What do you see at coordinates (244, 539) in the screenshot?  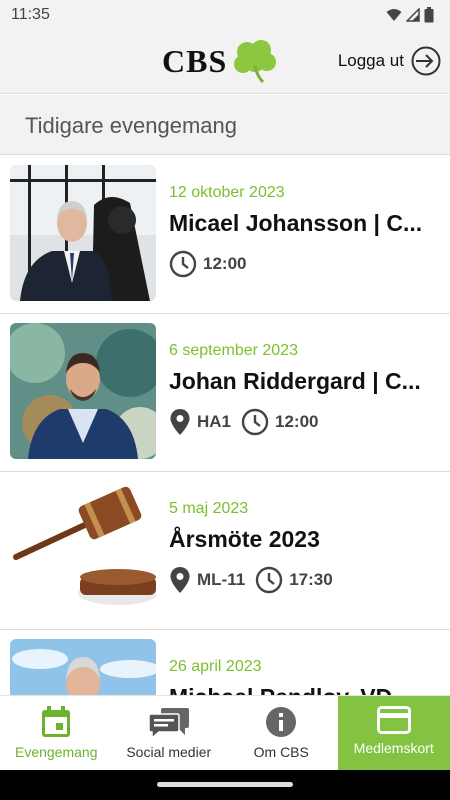 I see `event-title: Årsmöte 2023` at bounding box center [244, 539].